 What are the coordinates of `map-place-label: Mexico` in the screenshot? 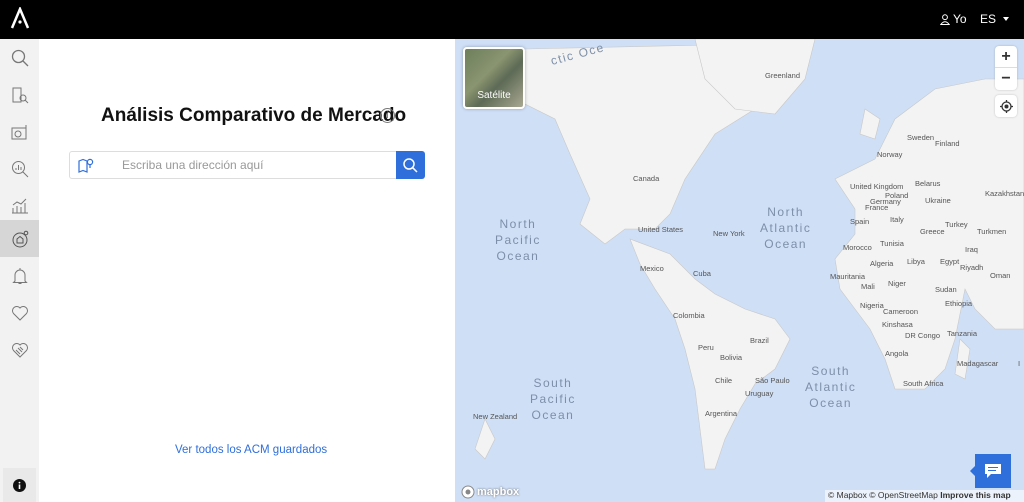 It's located at (652, 268).